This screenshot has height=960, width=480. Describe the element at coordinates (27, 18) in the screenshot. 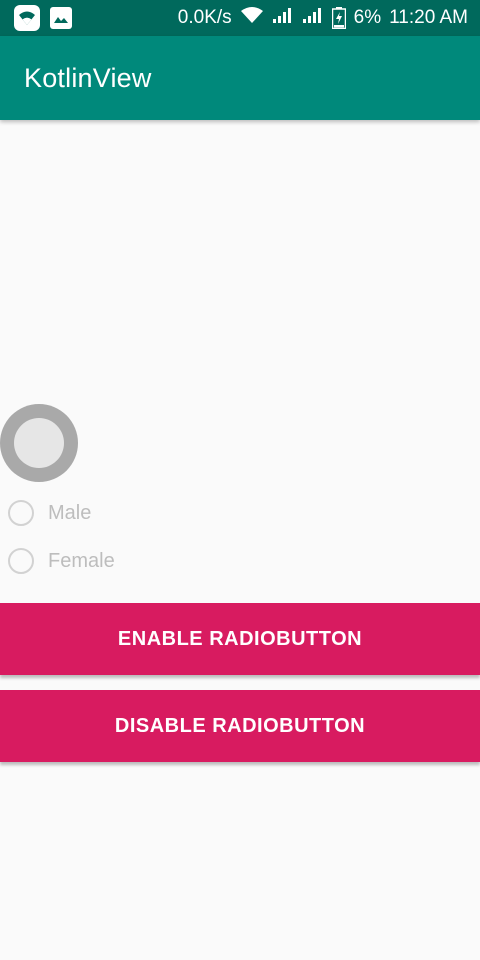

I see `wifi-status-icon` at that location.